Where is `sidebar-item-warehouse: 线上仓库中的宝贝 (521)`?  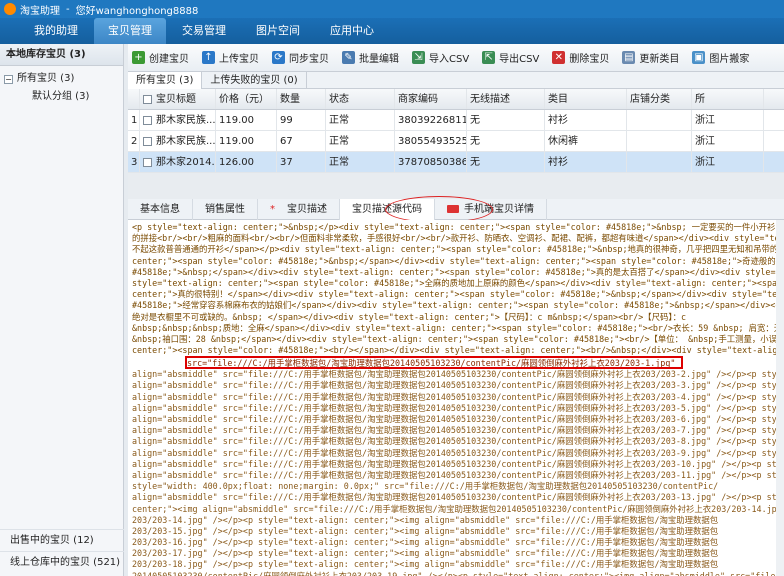
sidebar-item-warehouse: 线上仓库中的宝贝 (521) is located at coordinates (62, 562).